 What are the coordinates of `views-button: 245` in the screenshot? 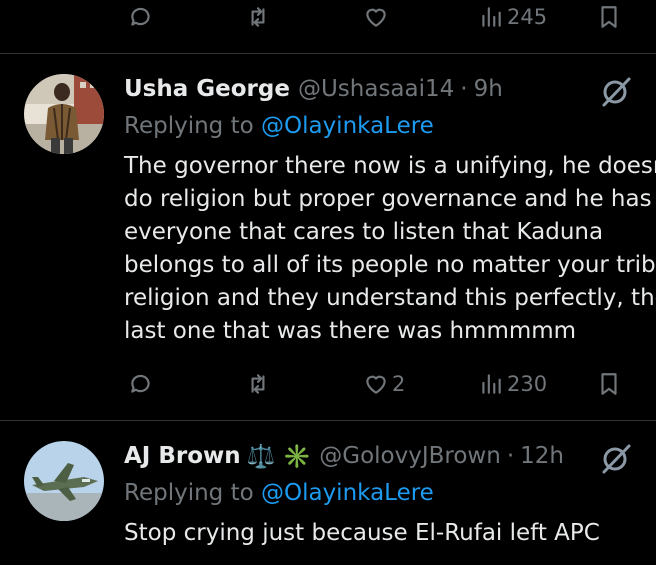 It's located at (512, 18).